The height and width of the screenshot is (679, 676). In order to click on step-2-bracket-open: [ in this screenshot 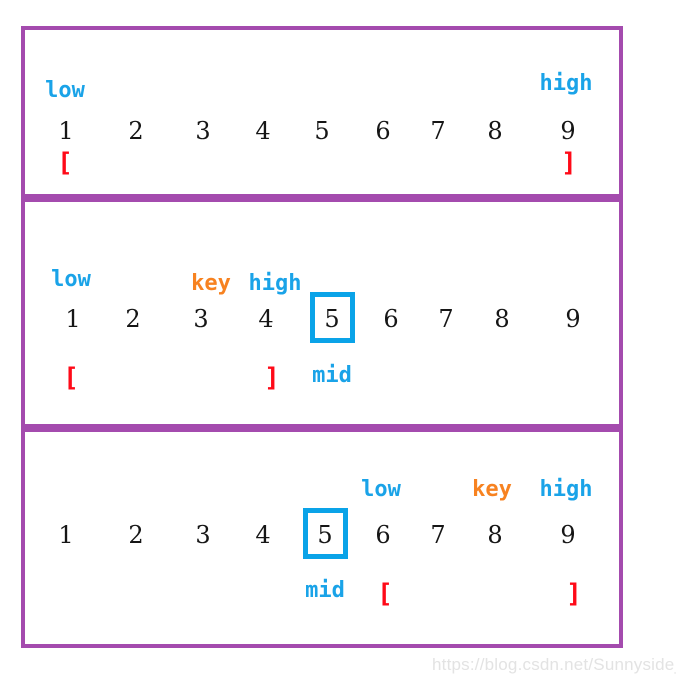, I will do `click(71, 378)`.